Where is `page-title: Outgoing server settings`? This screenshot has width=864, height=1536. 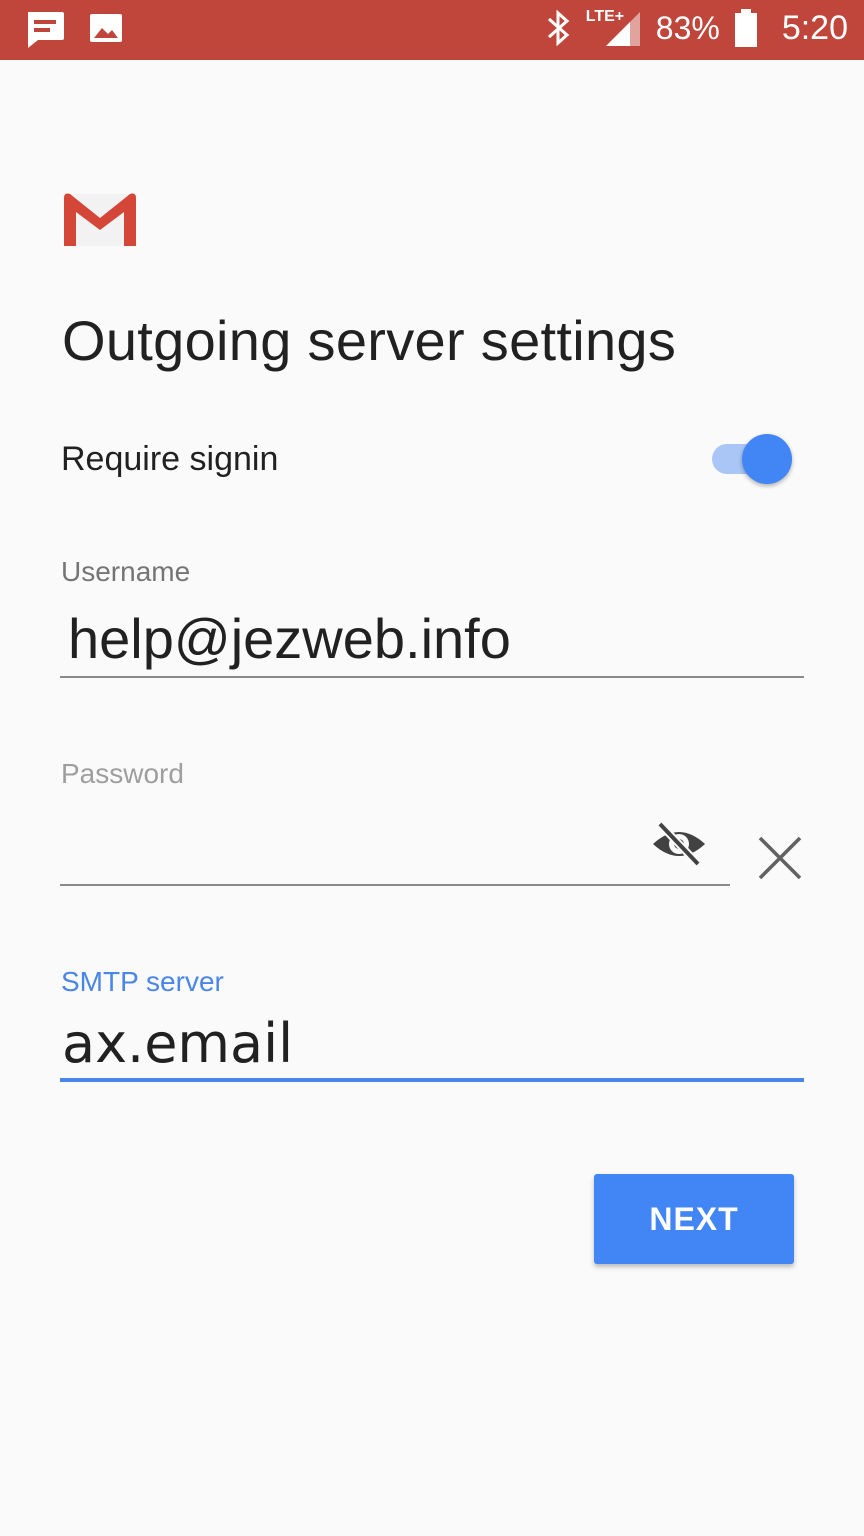
page-title: Outgoing server settings is located at coordinates (369, 340).